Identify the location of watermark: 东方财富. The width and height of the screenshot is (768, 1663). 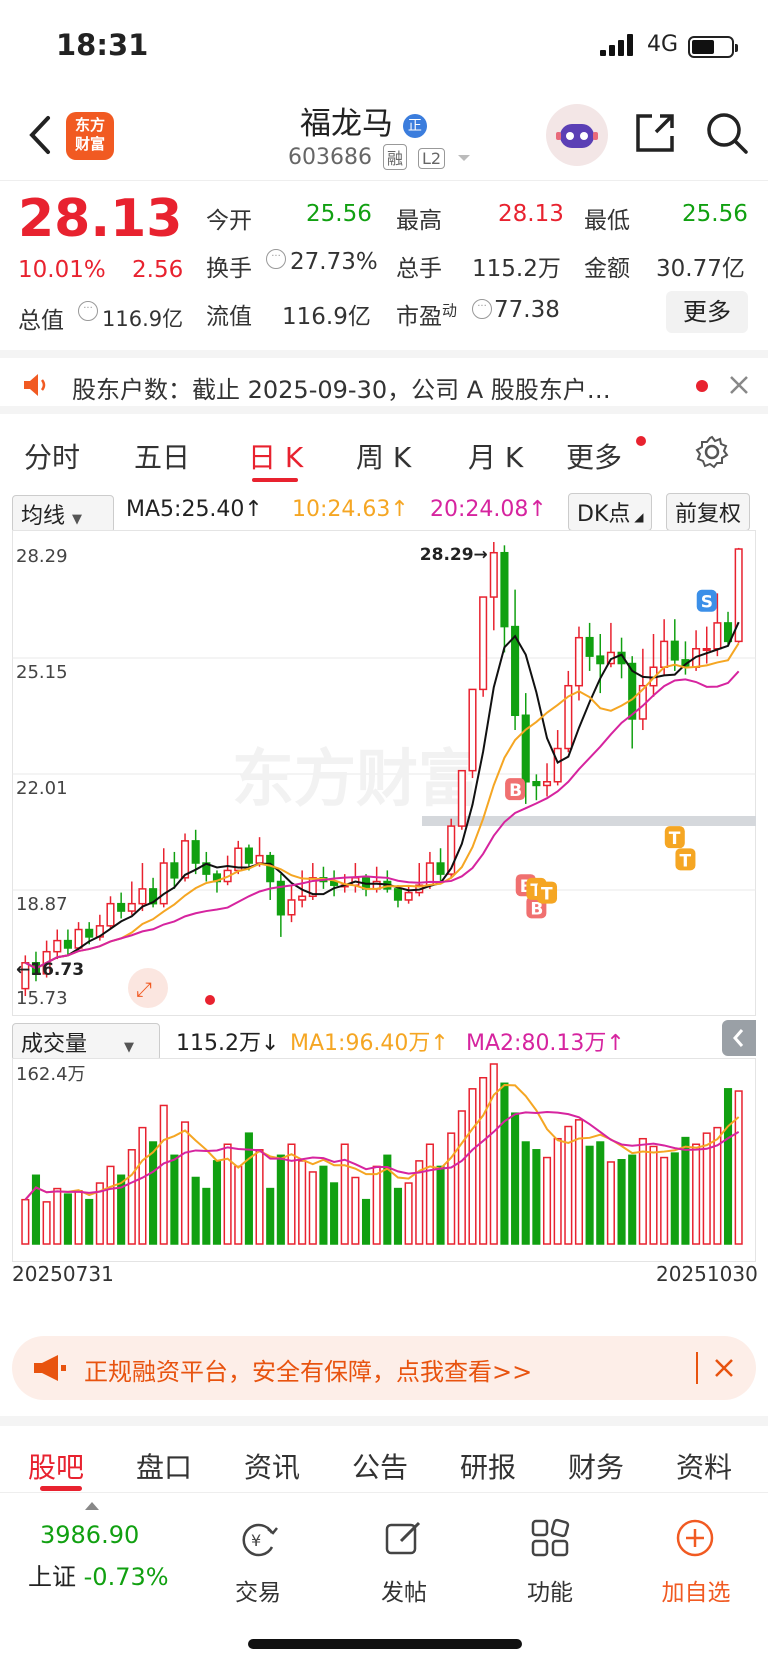
(356, 778).